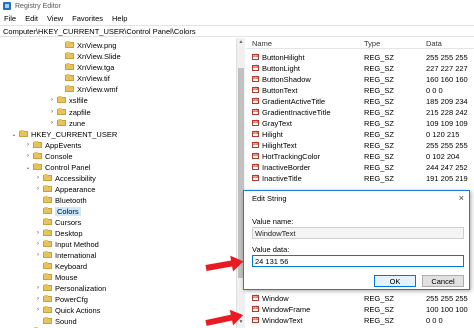 Image resolution: width=474 pixels, height=328 pixels. What do you see at coordinates (360, 178) in the screenshot?
I see `list-item: InactiveTitle REG_SZ 191 205 219` at bounding box center [360, 178].